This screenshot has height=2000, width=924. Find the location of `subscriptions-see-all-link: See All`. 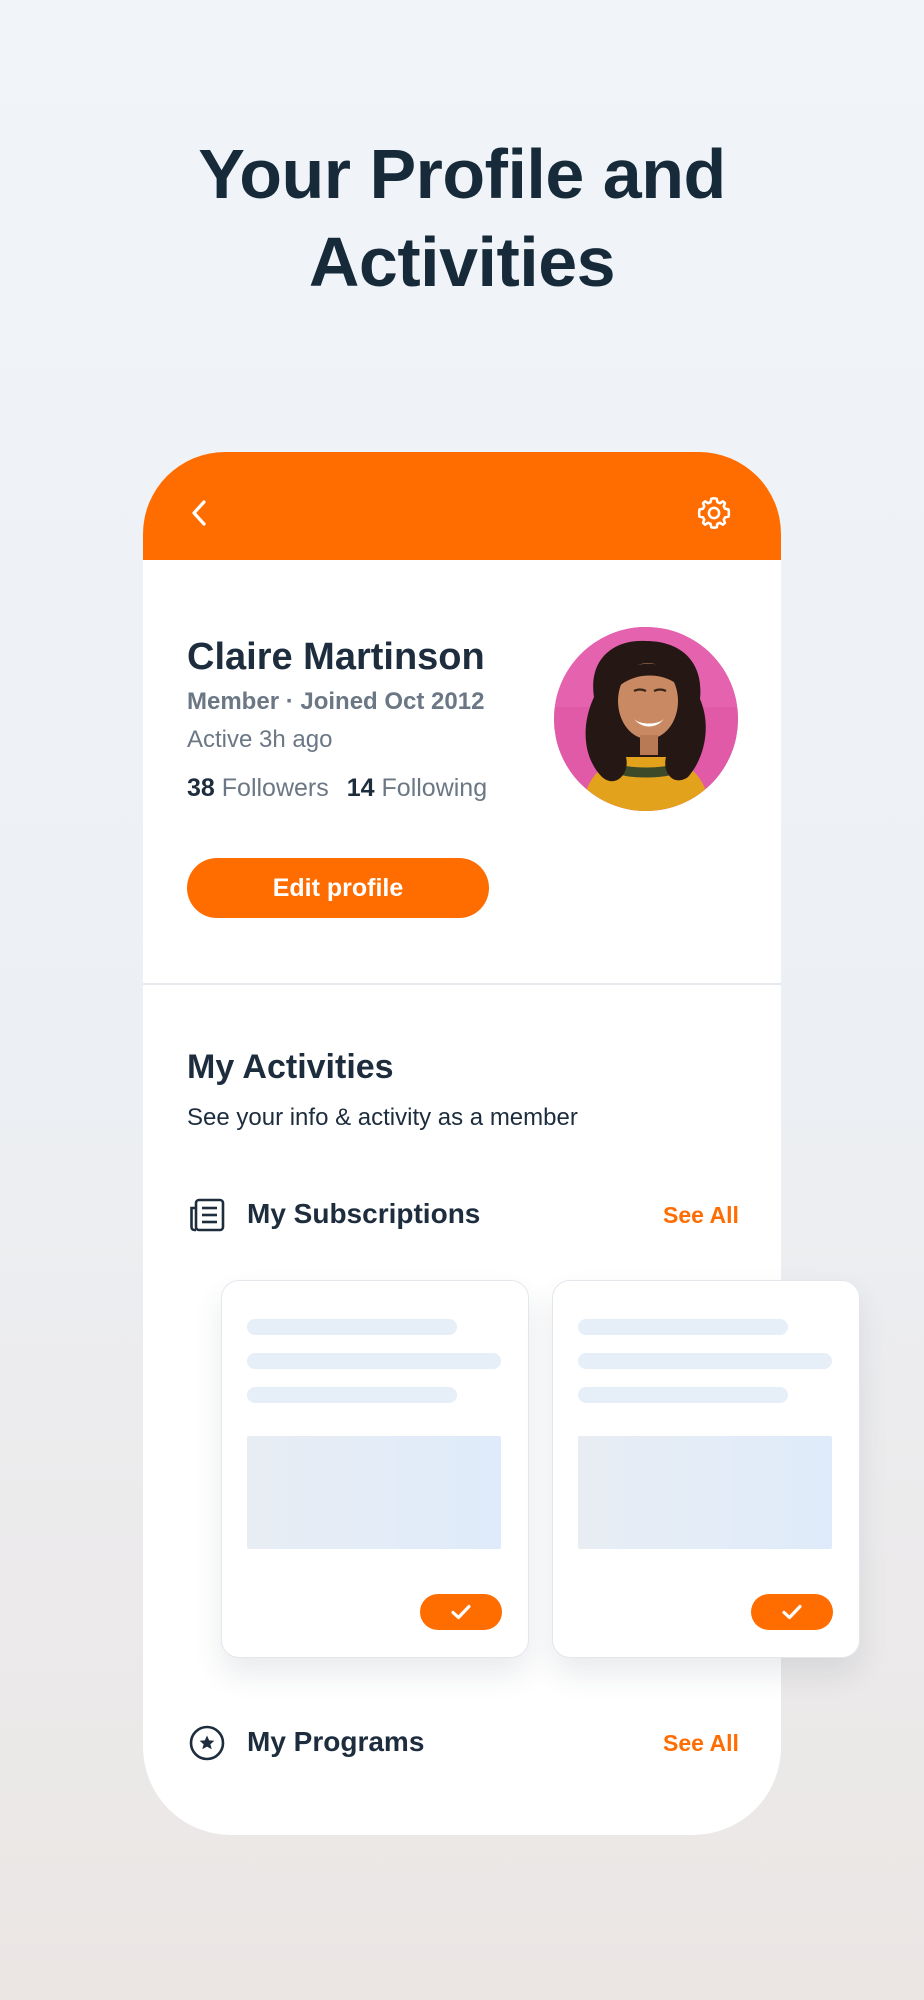

subscriptions-see-all-link: See All is located at coordinates (701, 1215).